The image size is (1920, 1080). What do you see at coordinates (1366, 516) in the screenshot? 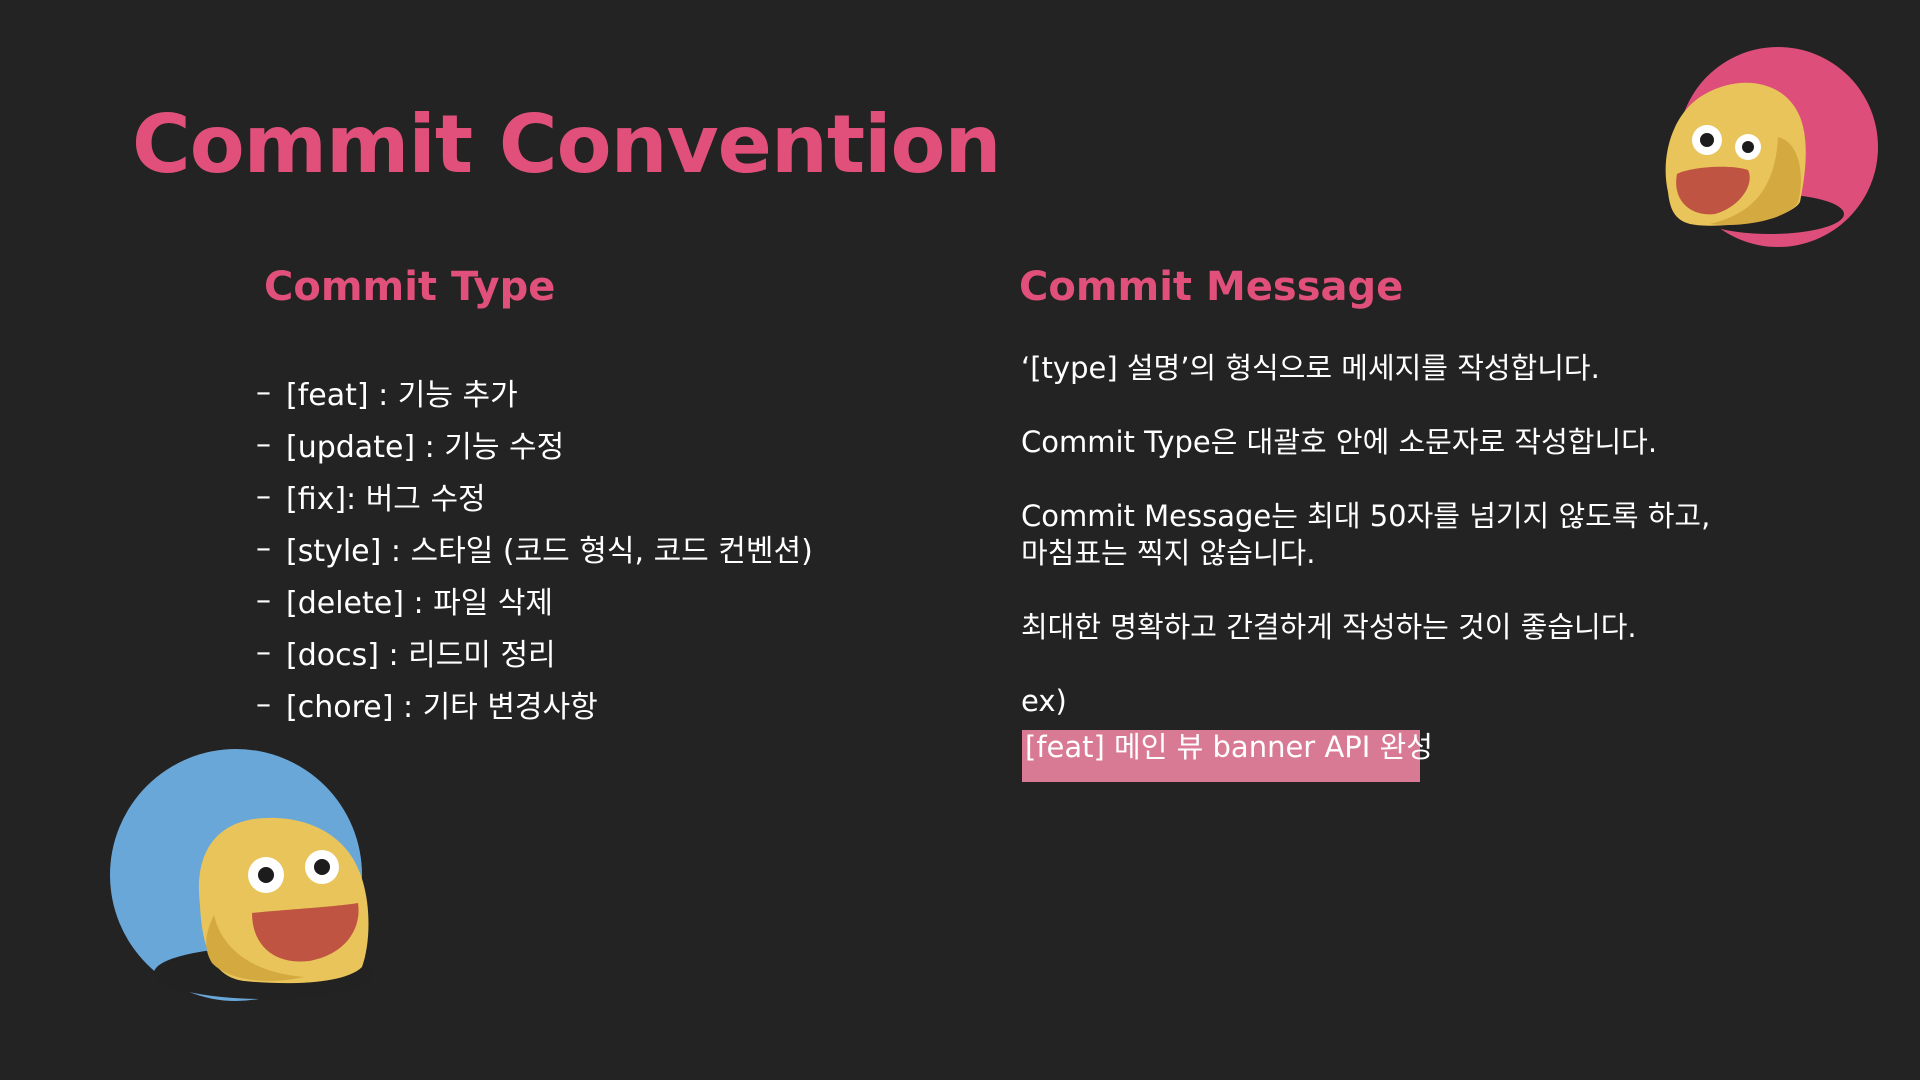
I see `rule-line: Commit Message는 최대 50자를 넘기지 않도록 하고,` at bounding box center [1366, 516].